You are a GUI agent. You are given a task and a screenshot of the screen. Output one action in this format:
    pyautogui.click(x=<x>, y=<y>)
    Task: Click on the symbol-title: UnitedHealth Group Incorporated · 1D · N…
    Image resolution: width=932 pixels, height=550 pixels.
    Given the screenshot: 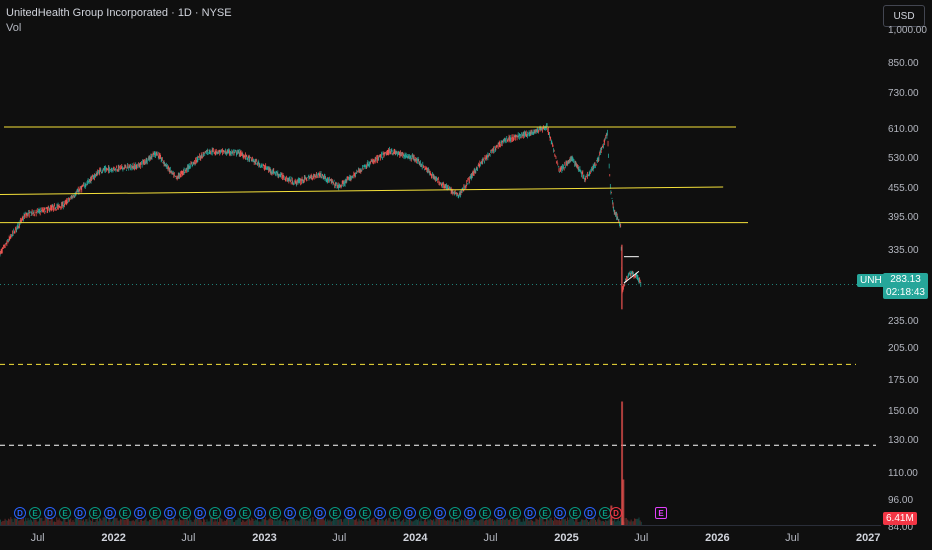 What is the action you would take?
    pyautogui.click(x=119, y=13)
    